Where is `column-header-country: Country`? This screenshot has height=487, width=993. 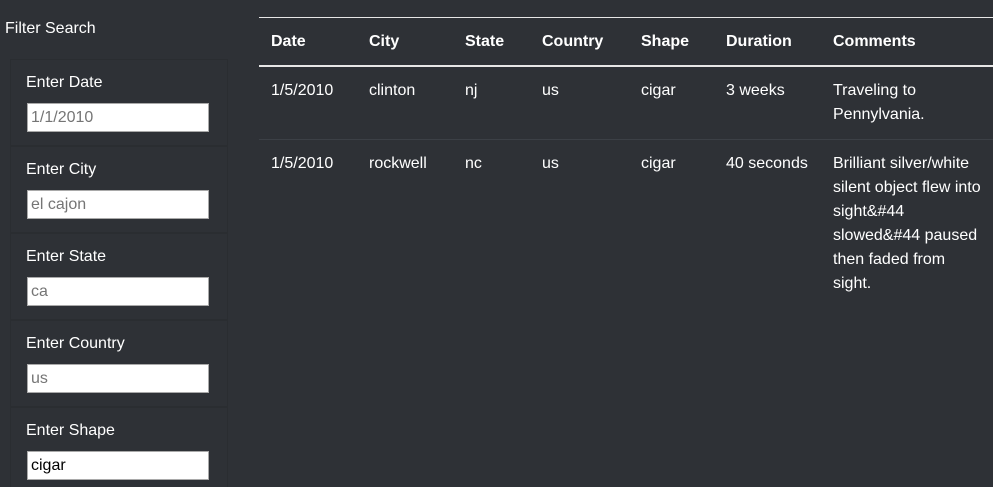
column-header-country: Country is located at coordinates (573, 41).